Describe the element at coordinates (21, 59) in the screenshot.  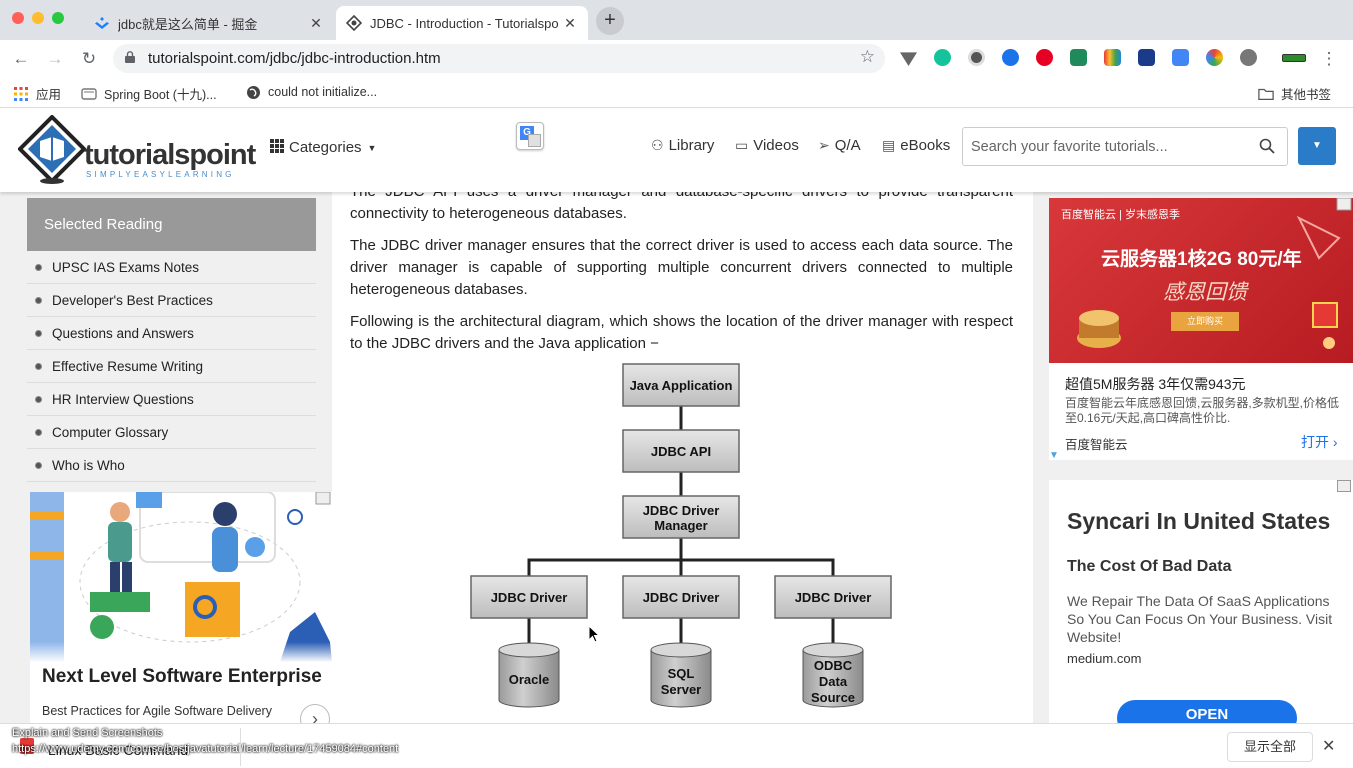
I see `back-icon: ←` at that location.